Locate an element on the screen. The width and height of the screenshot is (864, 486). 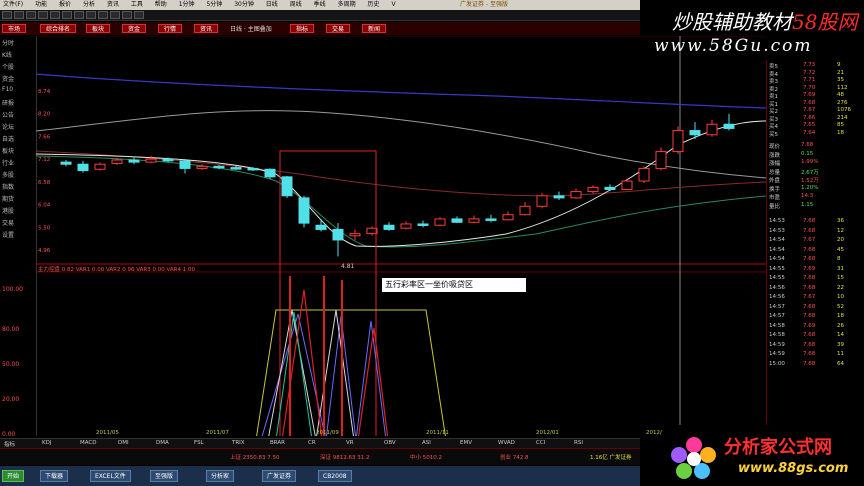
nav-item: 自选 is located at coordinates (17, 138).